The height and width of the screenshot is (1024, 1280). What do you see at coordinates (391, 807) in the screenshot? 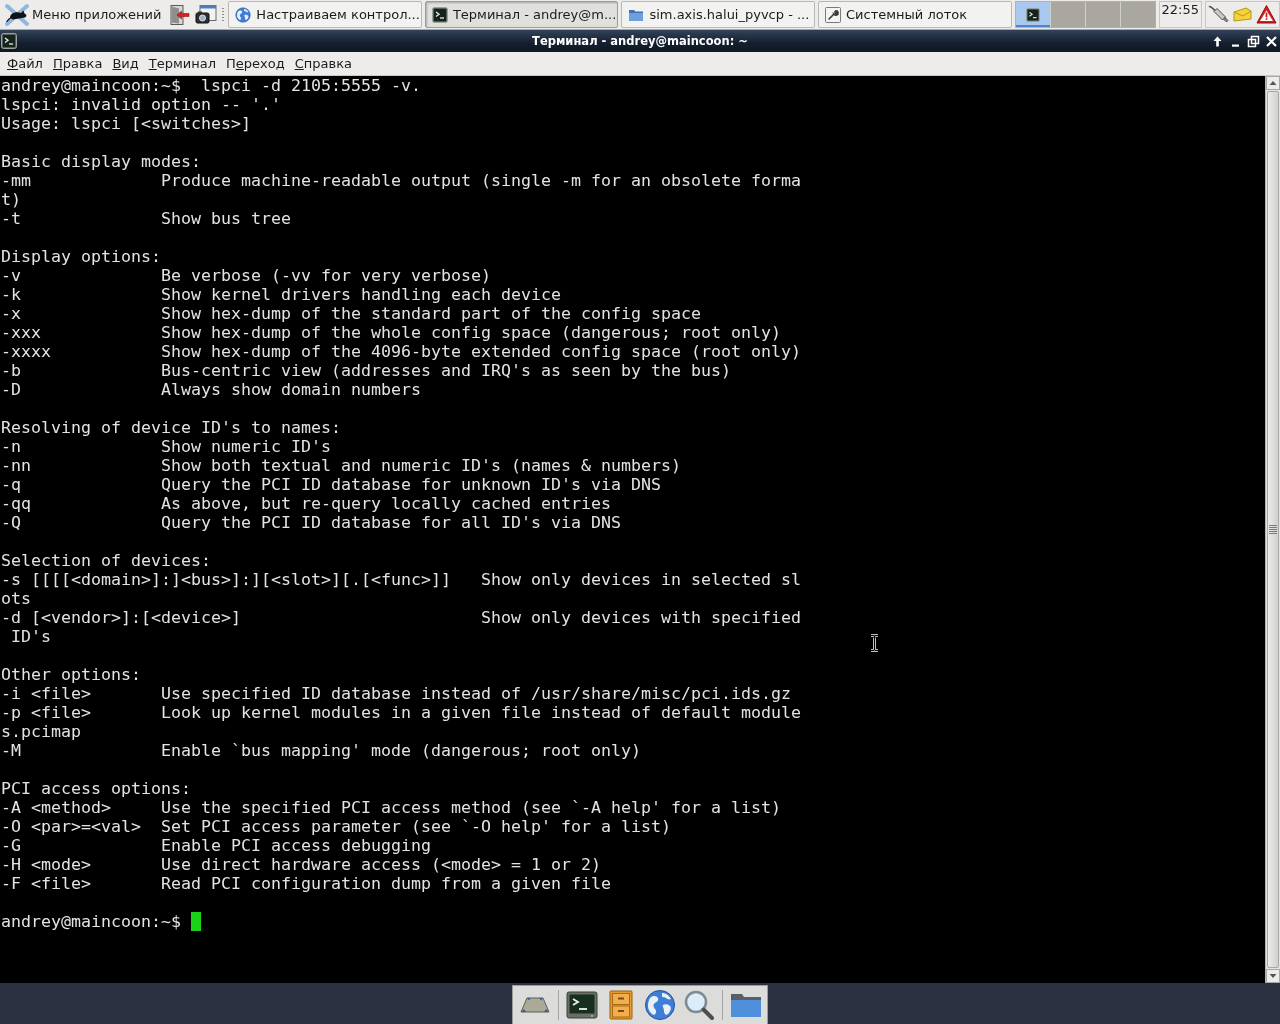
I see `terminal-line: -A <method> Use the specified PCI access method (see `-A help' for a list)` at bounding box center [391, 807].